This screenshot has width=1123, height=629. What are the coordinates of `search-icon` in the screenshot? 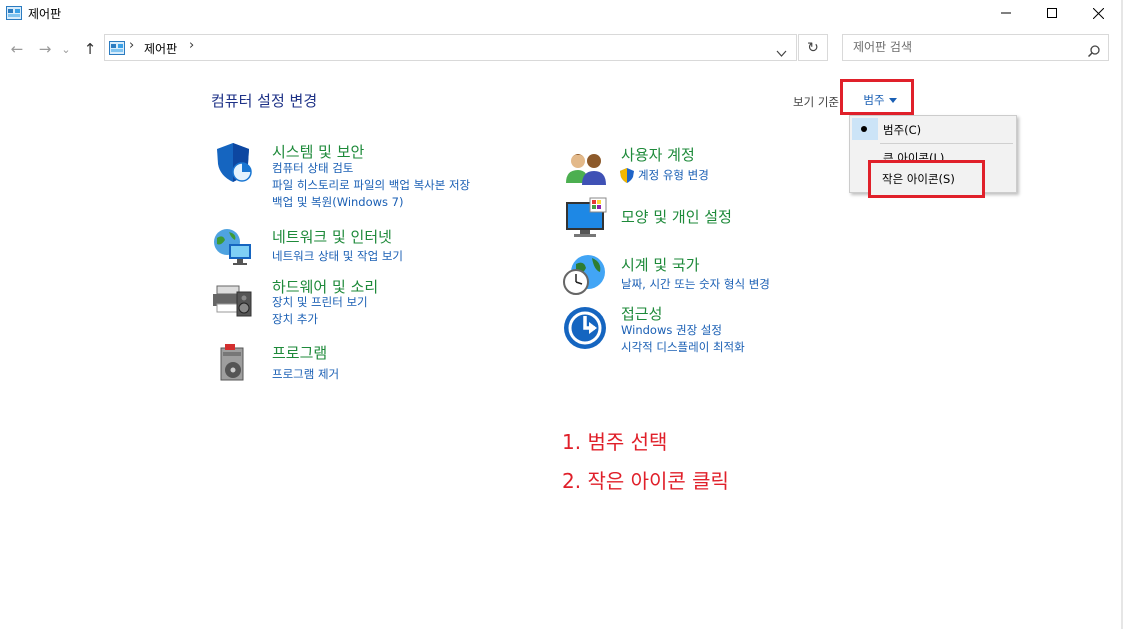 It's located at (1093, 51).